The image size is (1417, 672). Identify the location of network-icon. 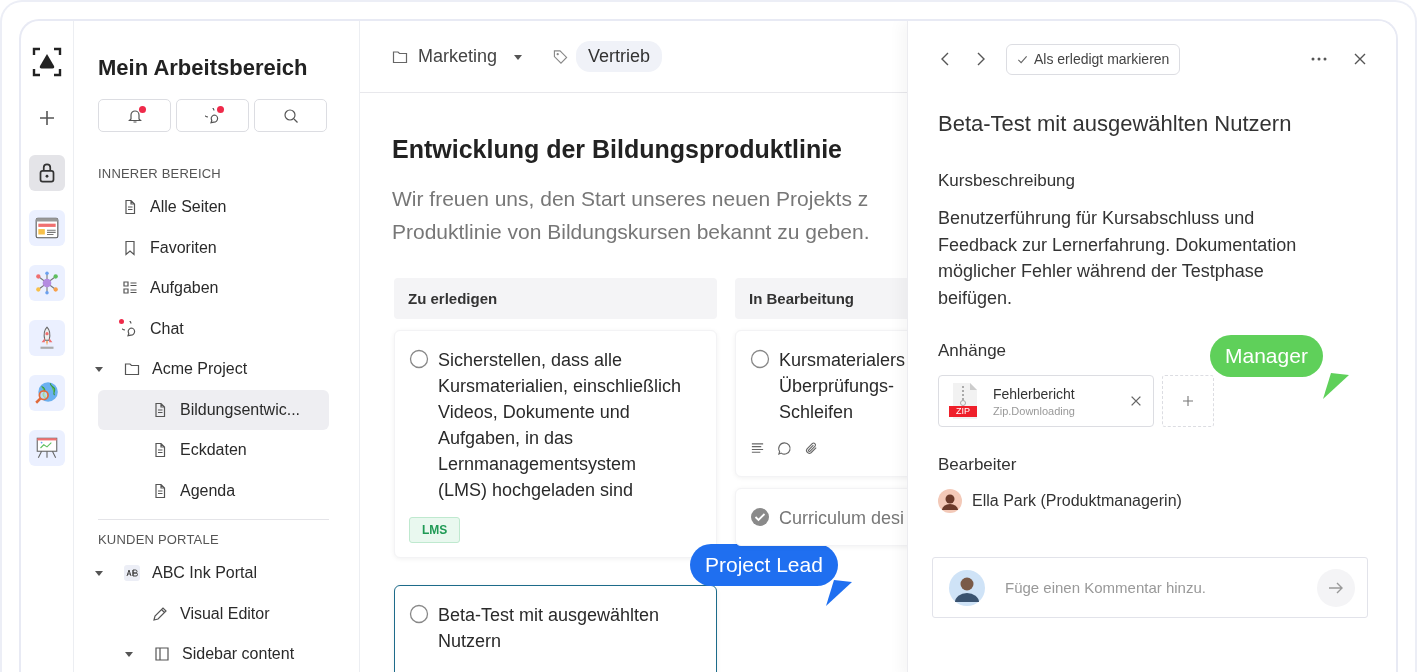
(47, 283).